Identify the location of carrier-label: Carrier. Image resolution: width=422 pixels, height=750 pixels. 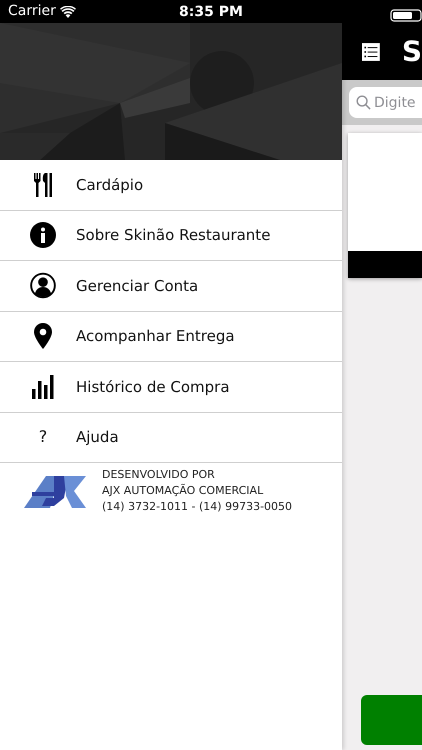
(32, 11).